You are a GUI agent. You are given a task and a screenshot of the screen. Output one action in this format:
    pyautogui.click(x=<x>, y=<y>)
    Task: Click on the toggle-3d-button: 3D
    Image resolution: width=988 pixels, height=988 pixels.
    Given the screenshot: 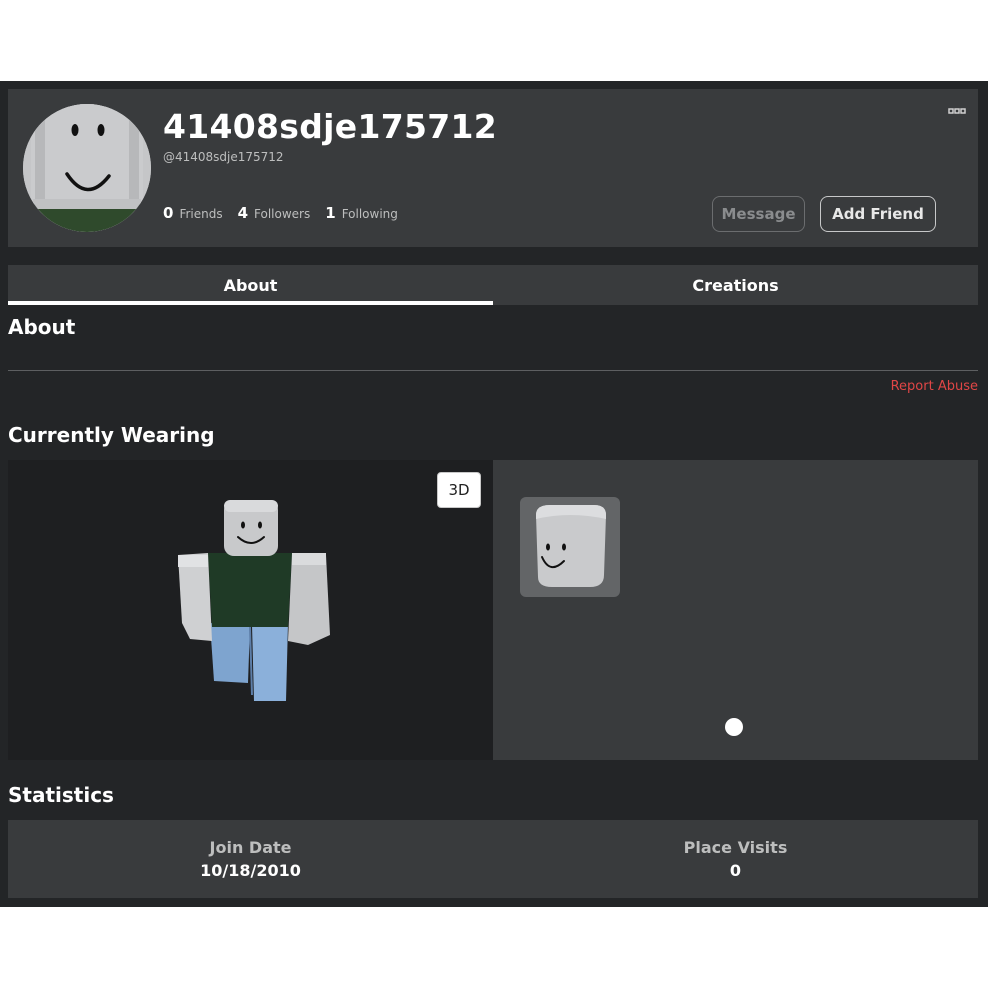 What is the action you would take?
    pyautogui.click(x=459, y=490)
    